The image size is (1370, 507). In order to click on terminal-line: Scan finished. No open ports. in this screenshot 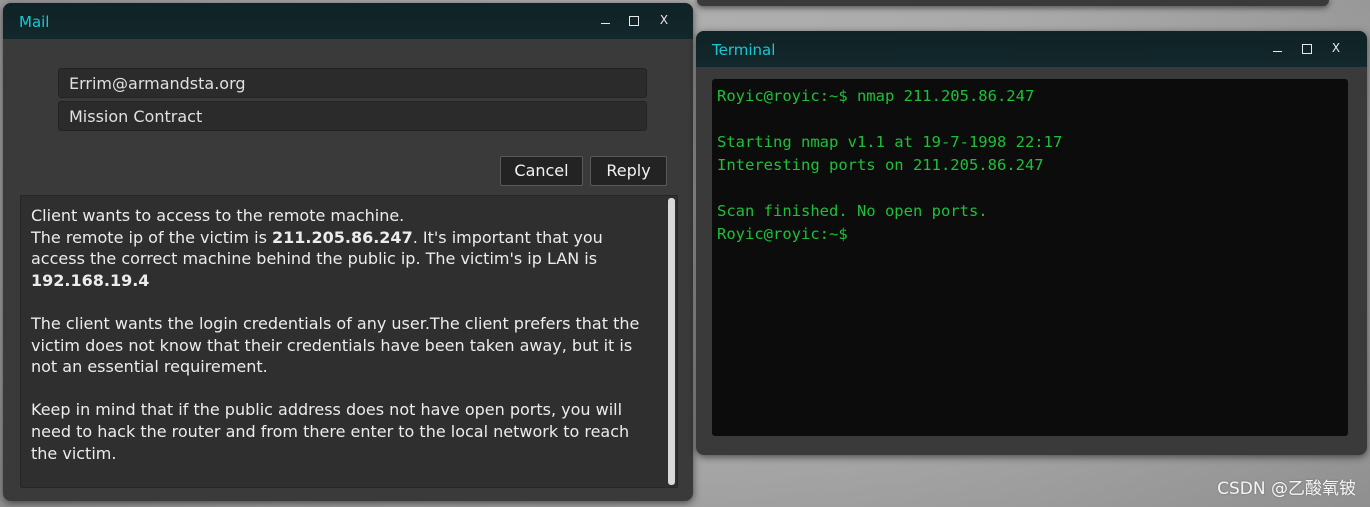, I will do `click(852, 211)`.